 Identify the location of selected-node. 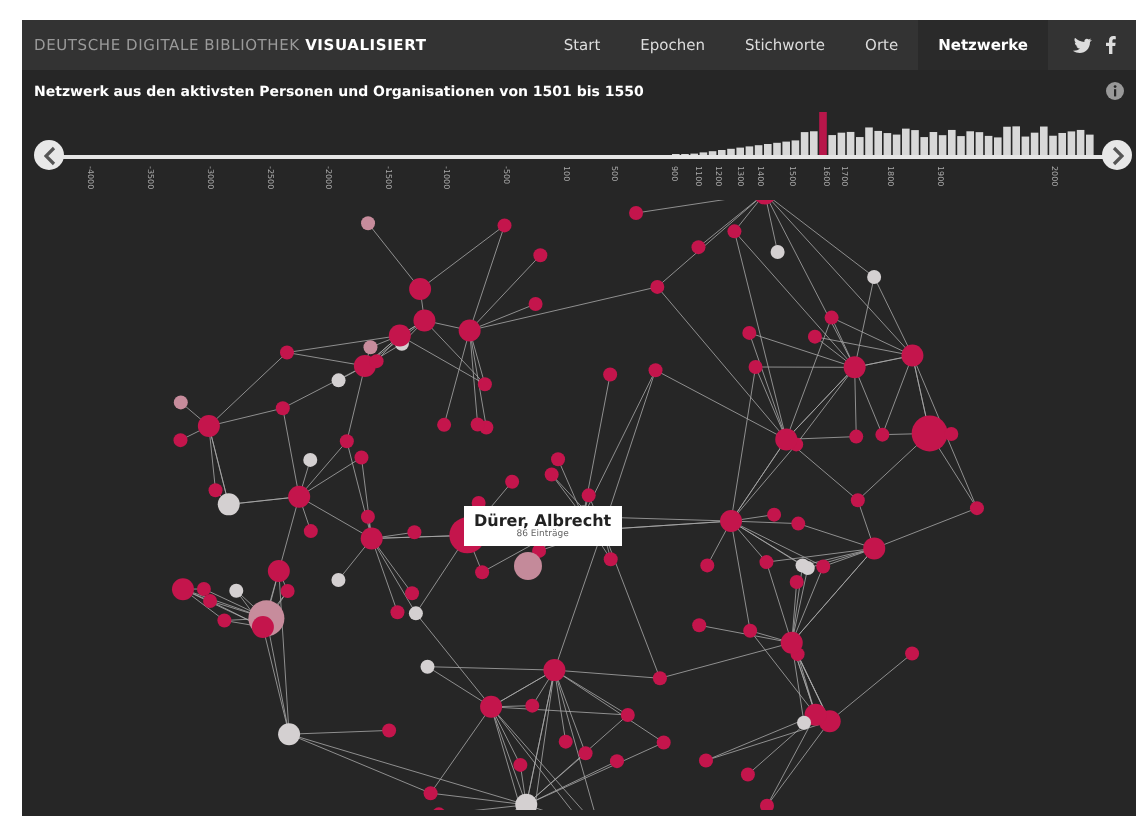
(528, 566).